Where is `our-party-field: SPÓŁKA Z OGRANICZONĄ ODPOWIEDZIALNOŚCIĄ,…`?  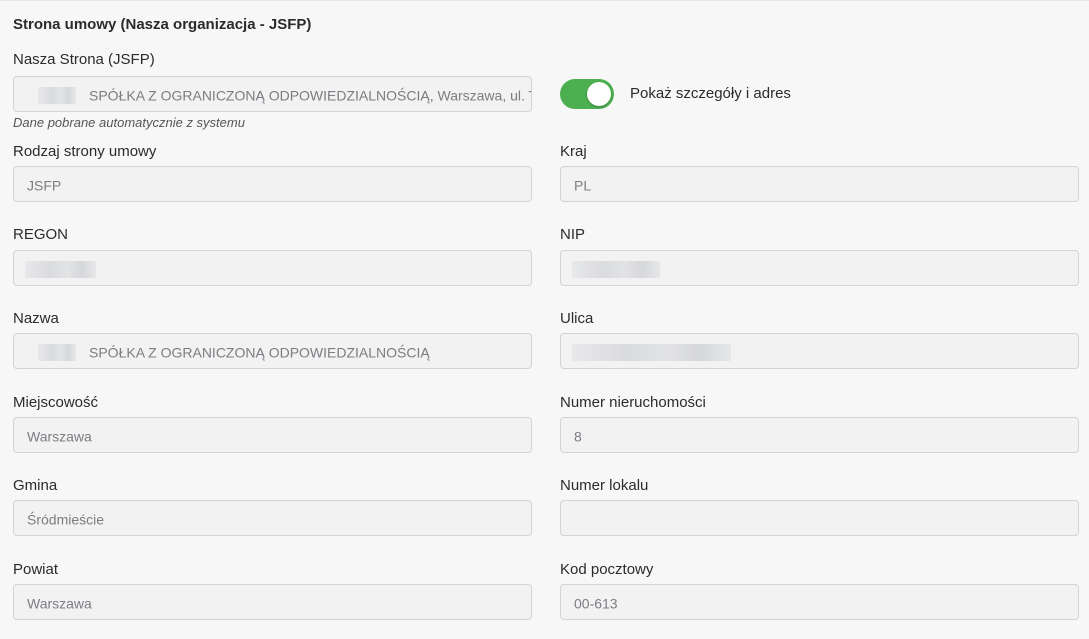
our-party-field: SPÓŁKA Z OGRANICZONĄ ODPOWIEDZIALNOŚCIĄ,… is located at coordinates (272, 94).